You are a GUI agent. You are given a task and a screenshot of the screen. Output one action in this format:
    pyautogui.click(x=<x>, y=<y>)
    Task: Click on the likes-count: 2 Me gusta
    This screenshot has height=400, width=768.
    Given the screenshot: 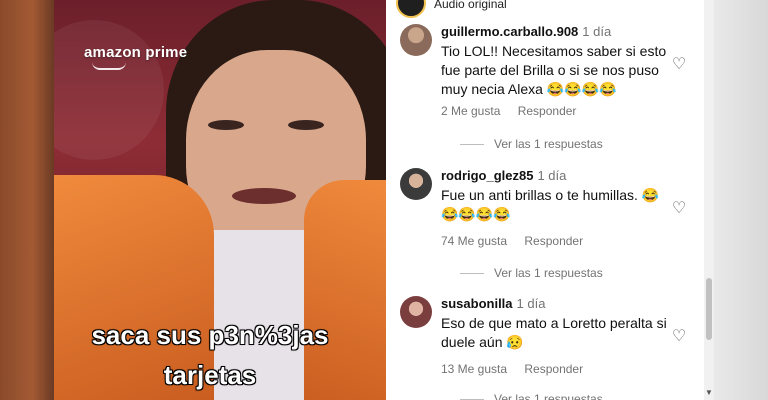 What is the action you would take?
    pyautogui.click(x=470, y=111)
    